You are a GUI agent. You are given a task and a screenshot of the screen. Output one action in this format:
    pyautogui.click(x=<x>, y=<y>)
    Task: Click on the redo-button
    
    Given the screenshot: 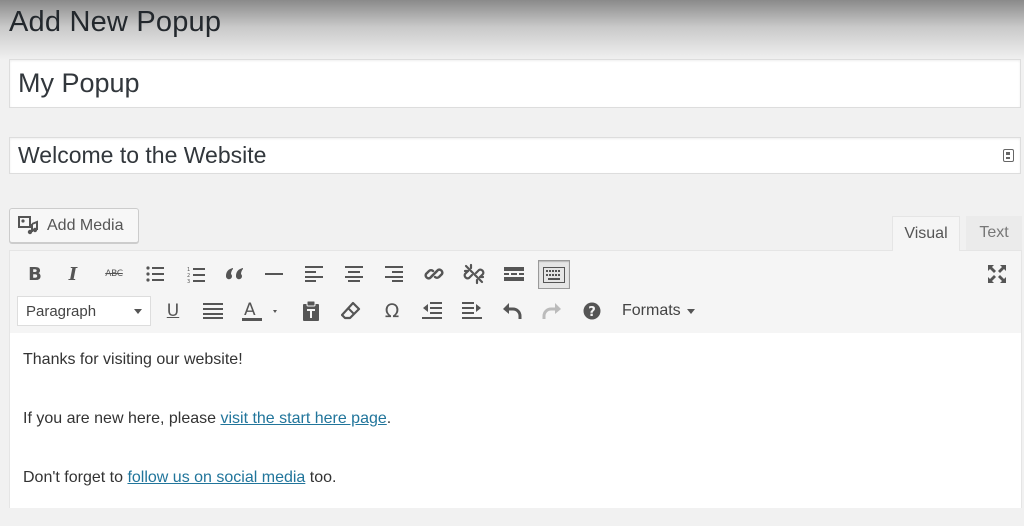 What is the action you would take?
    pyautogui.click(x=552, y=311)
    